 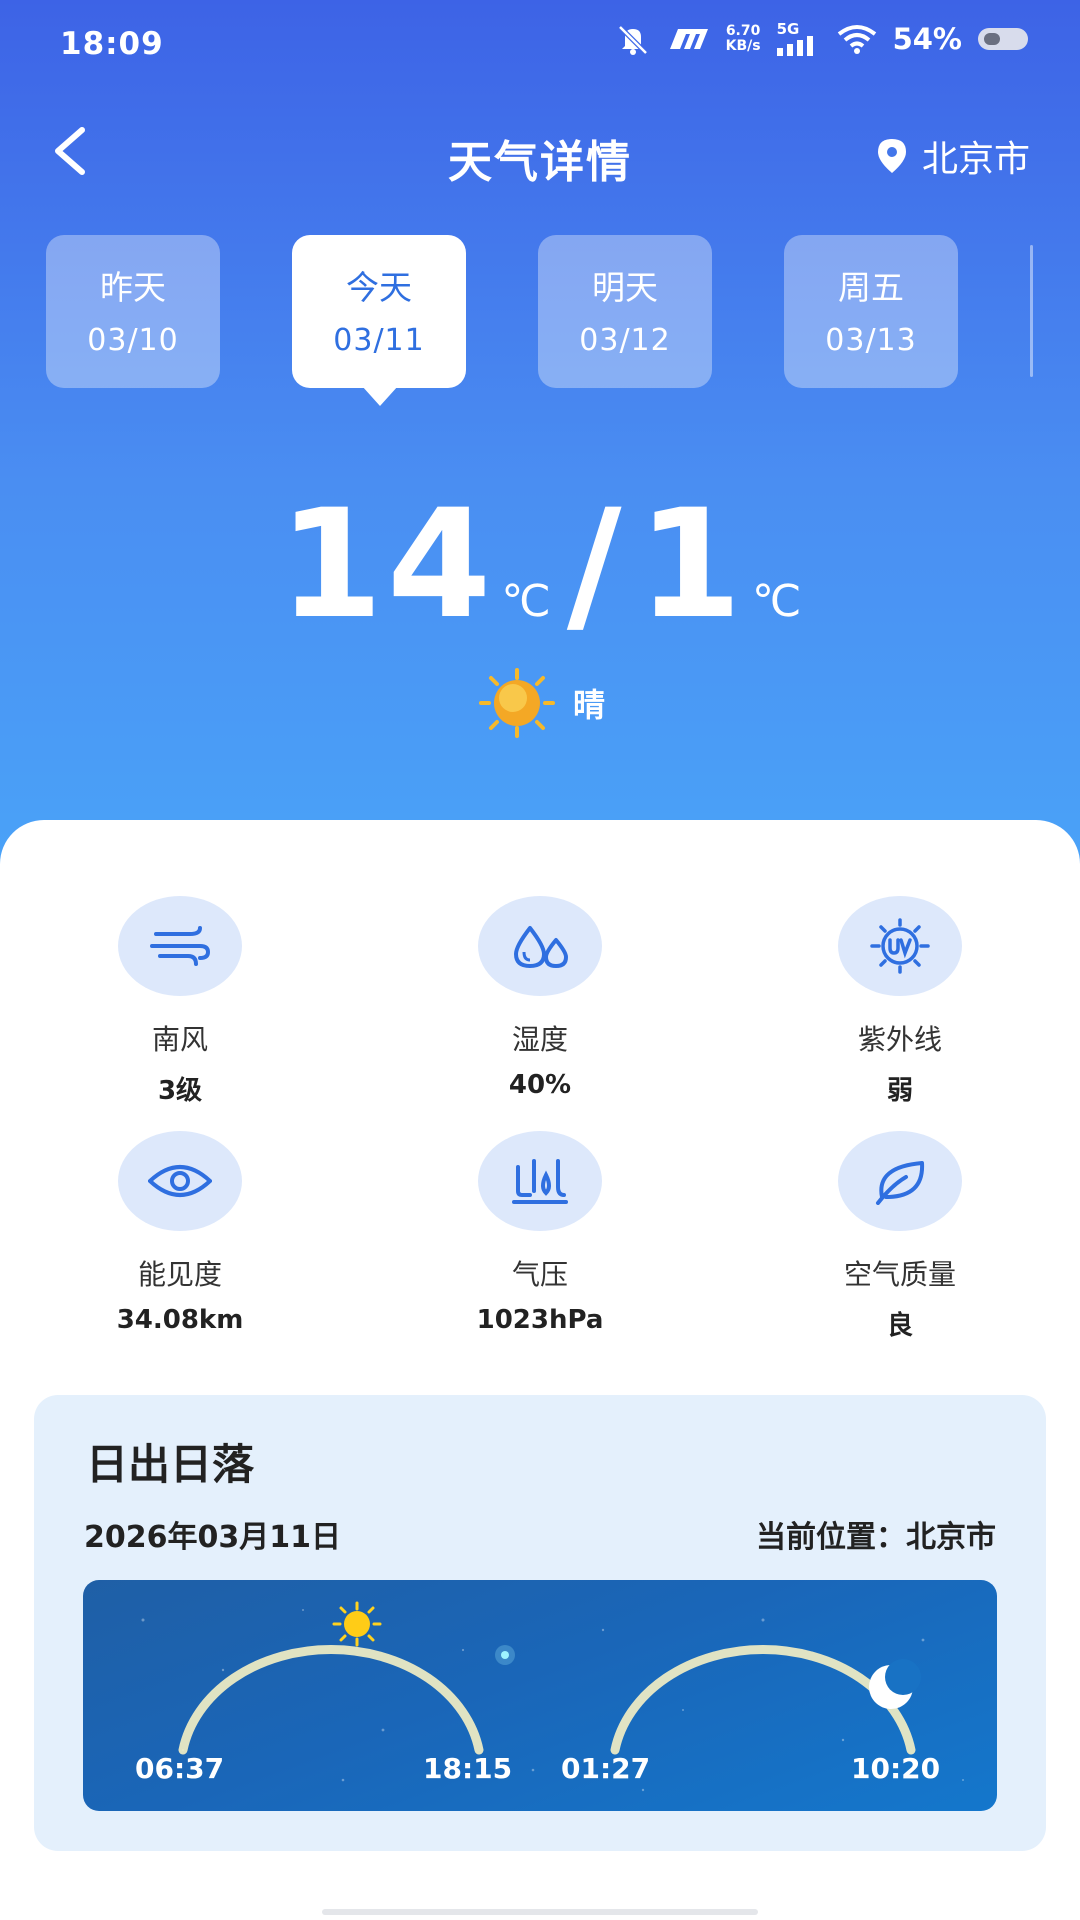 I want to click on day-tab-date: 03/10, so click(x=133, y=340).